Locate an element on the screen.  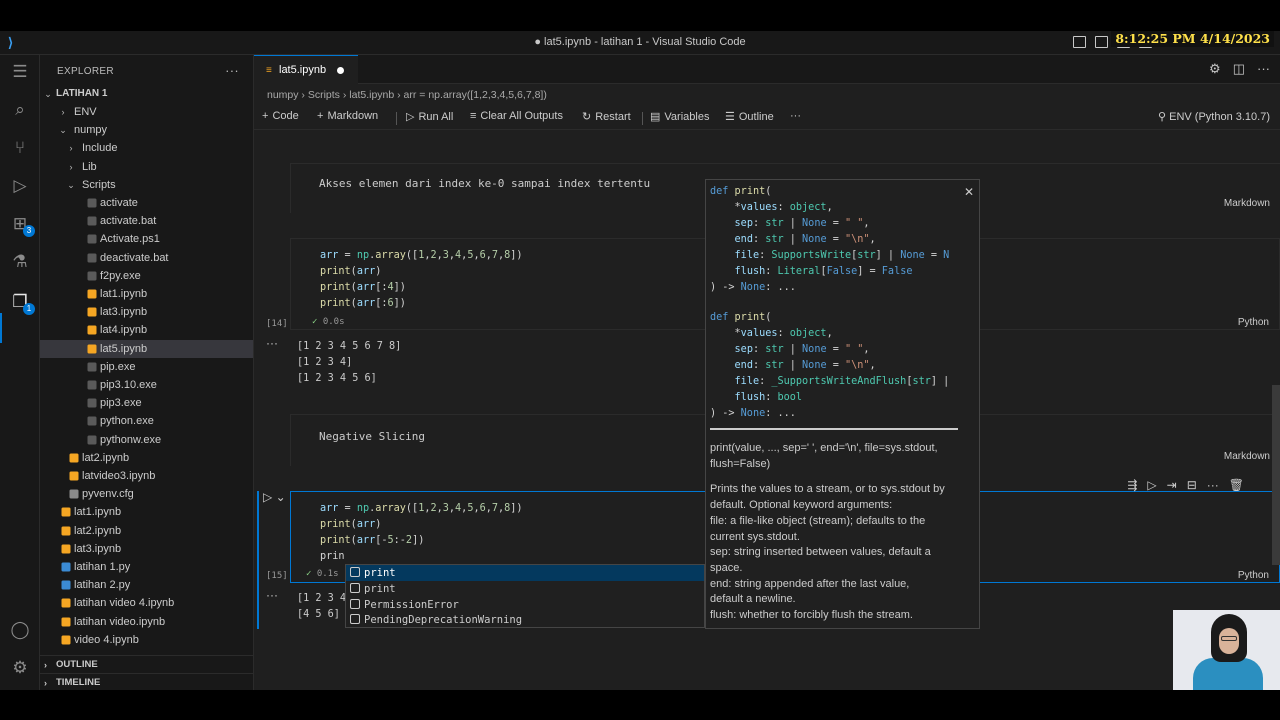
source-control-icon: ⑂ is located at coordinates (20, 148).